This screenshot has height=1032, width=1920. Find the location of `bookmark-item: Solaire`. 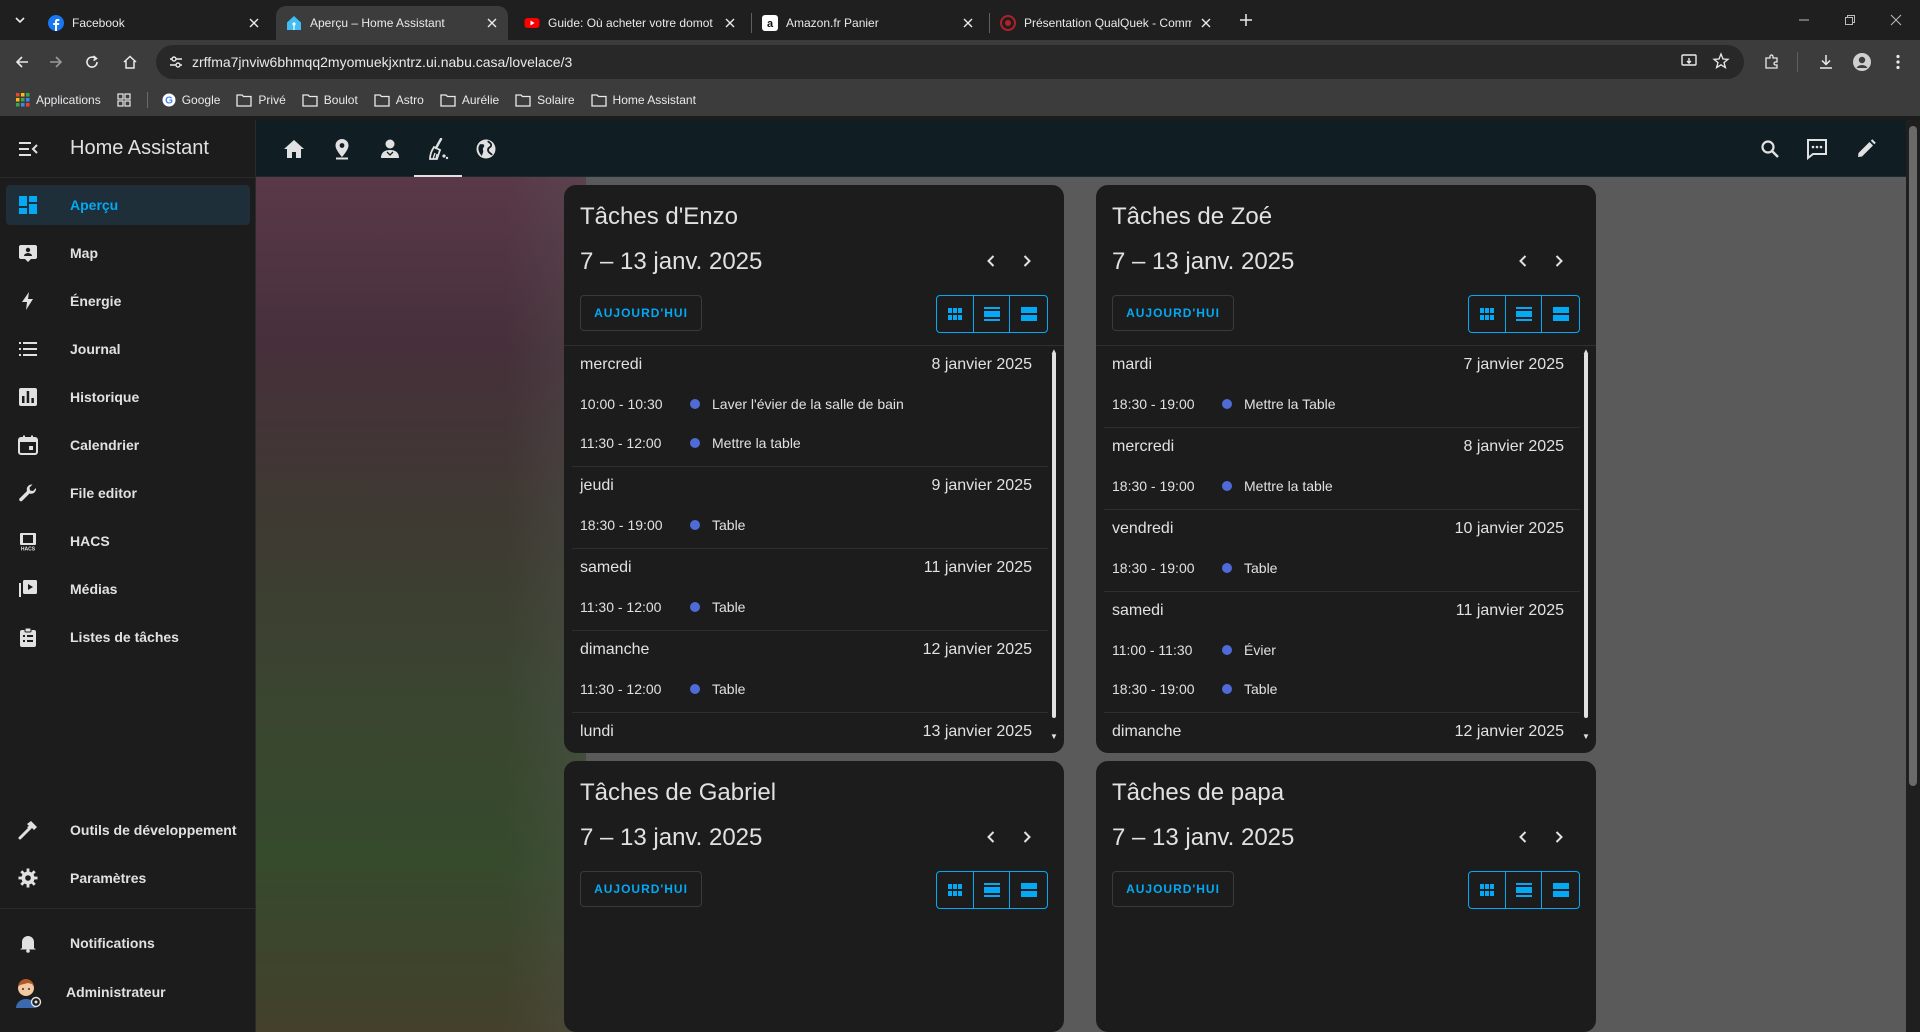

bookmark-item: Solaire is located at coordinates (545, 100).